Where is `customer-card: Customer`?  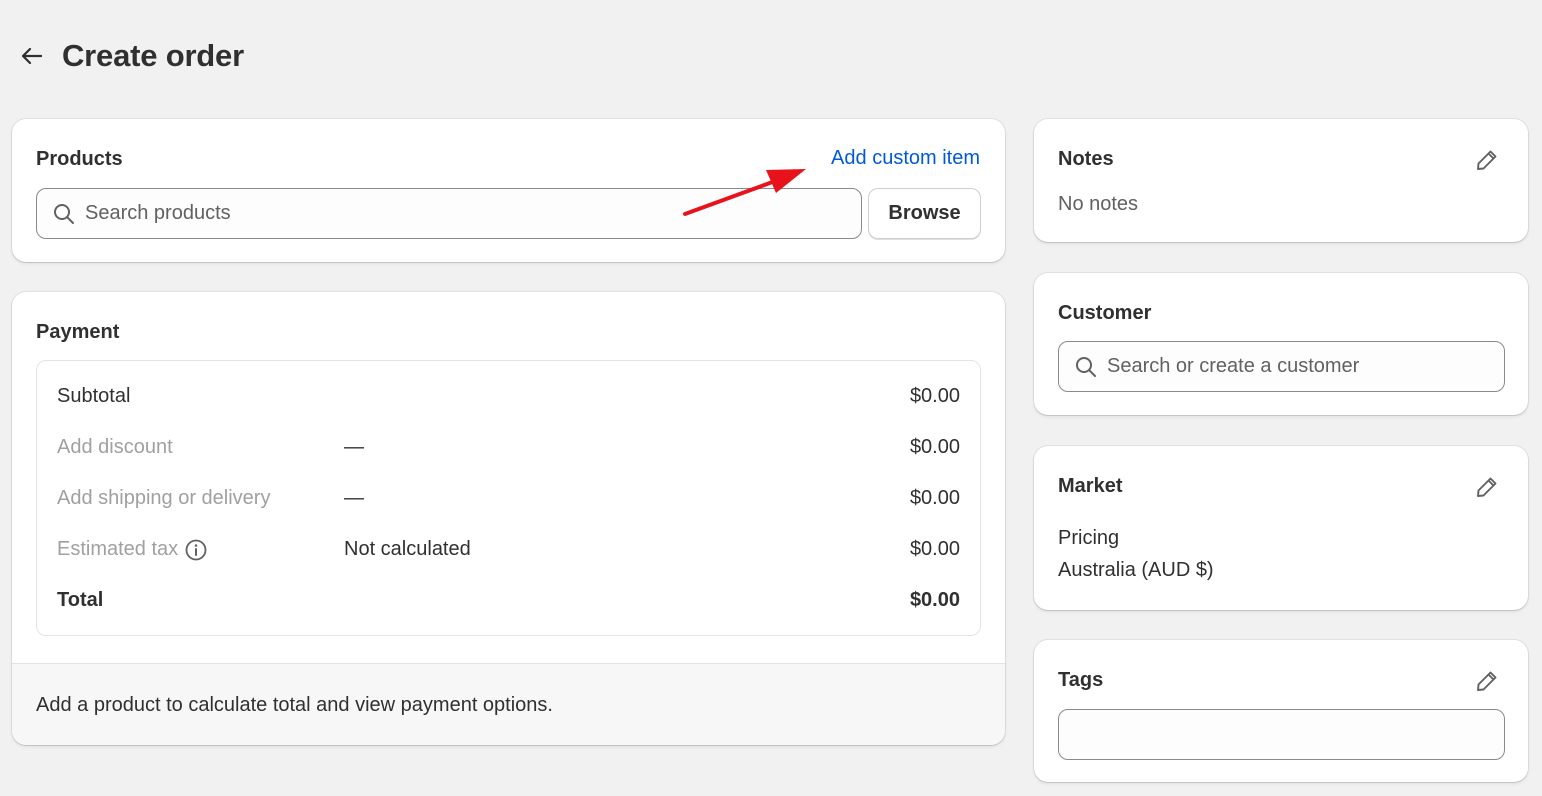 customer-card: Customer is located at coordinates (1281, 344).